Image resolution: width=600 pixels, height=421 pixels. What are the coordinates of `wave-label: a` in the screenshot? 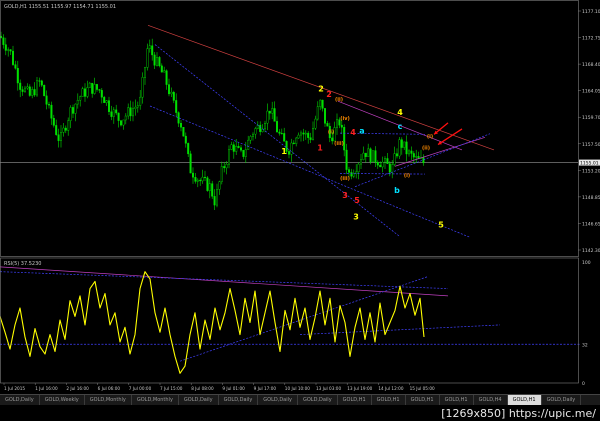 It's located at (361, 131).